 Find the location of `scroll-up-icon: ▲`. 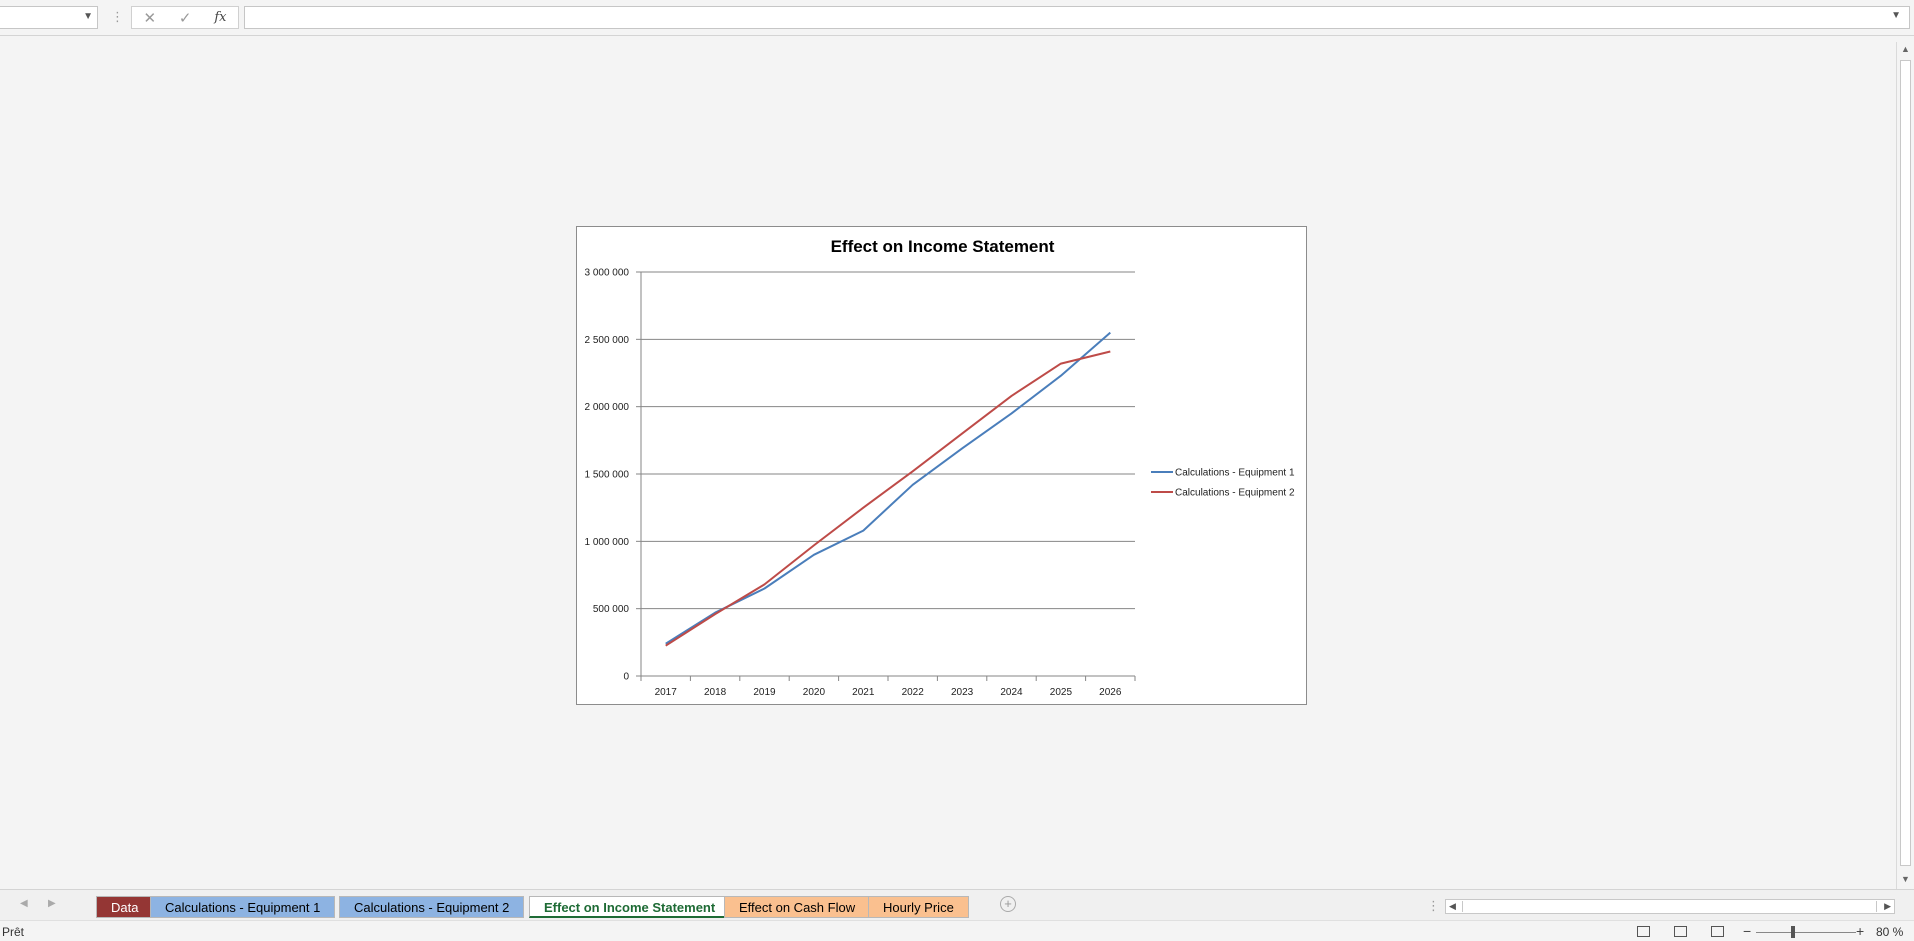

scroll-up-icon: ▲ is located at coordinates (1905, 49).